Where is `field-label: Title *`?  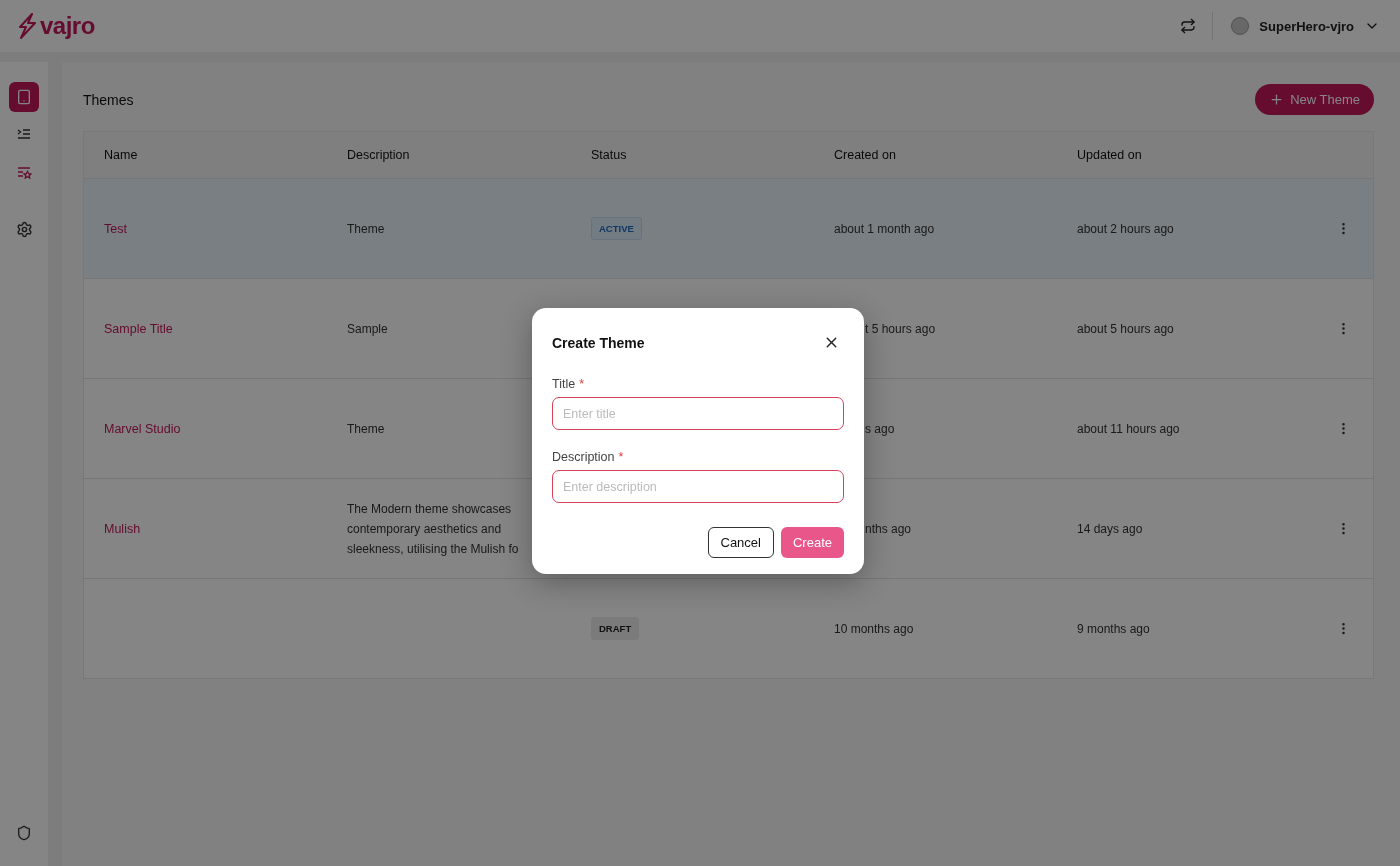 field-label: Title * is located at coordinates (569, 384).